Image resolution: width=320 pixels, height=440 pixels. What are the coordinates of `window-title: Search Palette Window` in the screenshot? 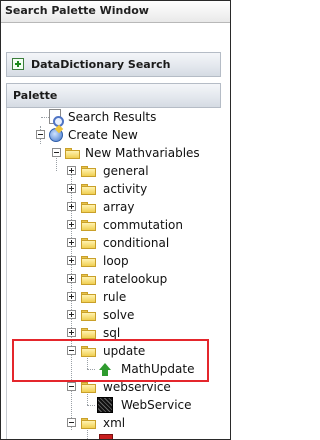 It's located at (77, 10).